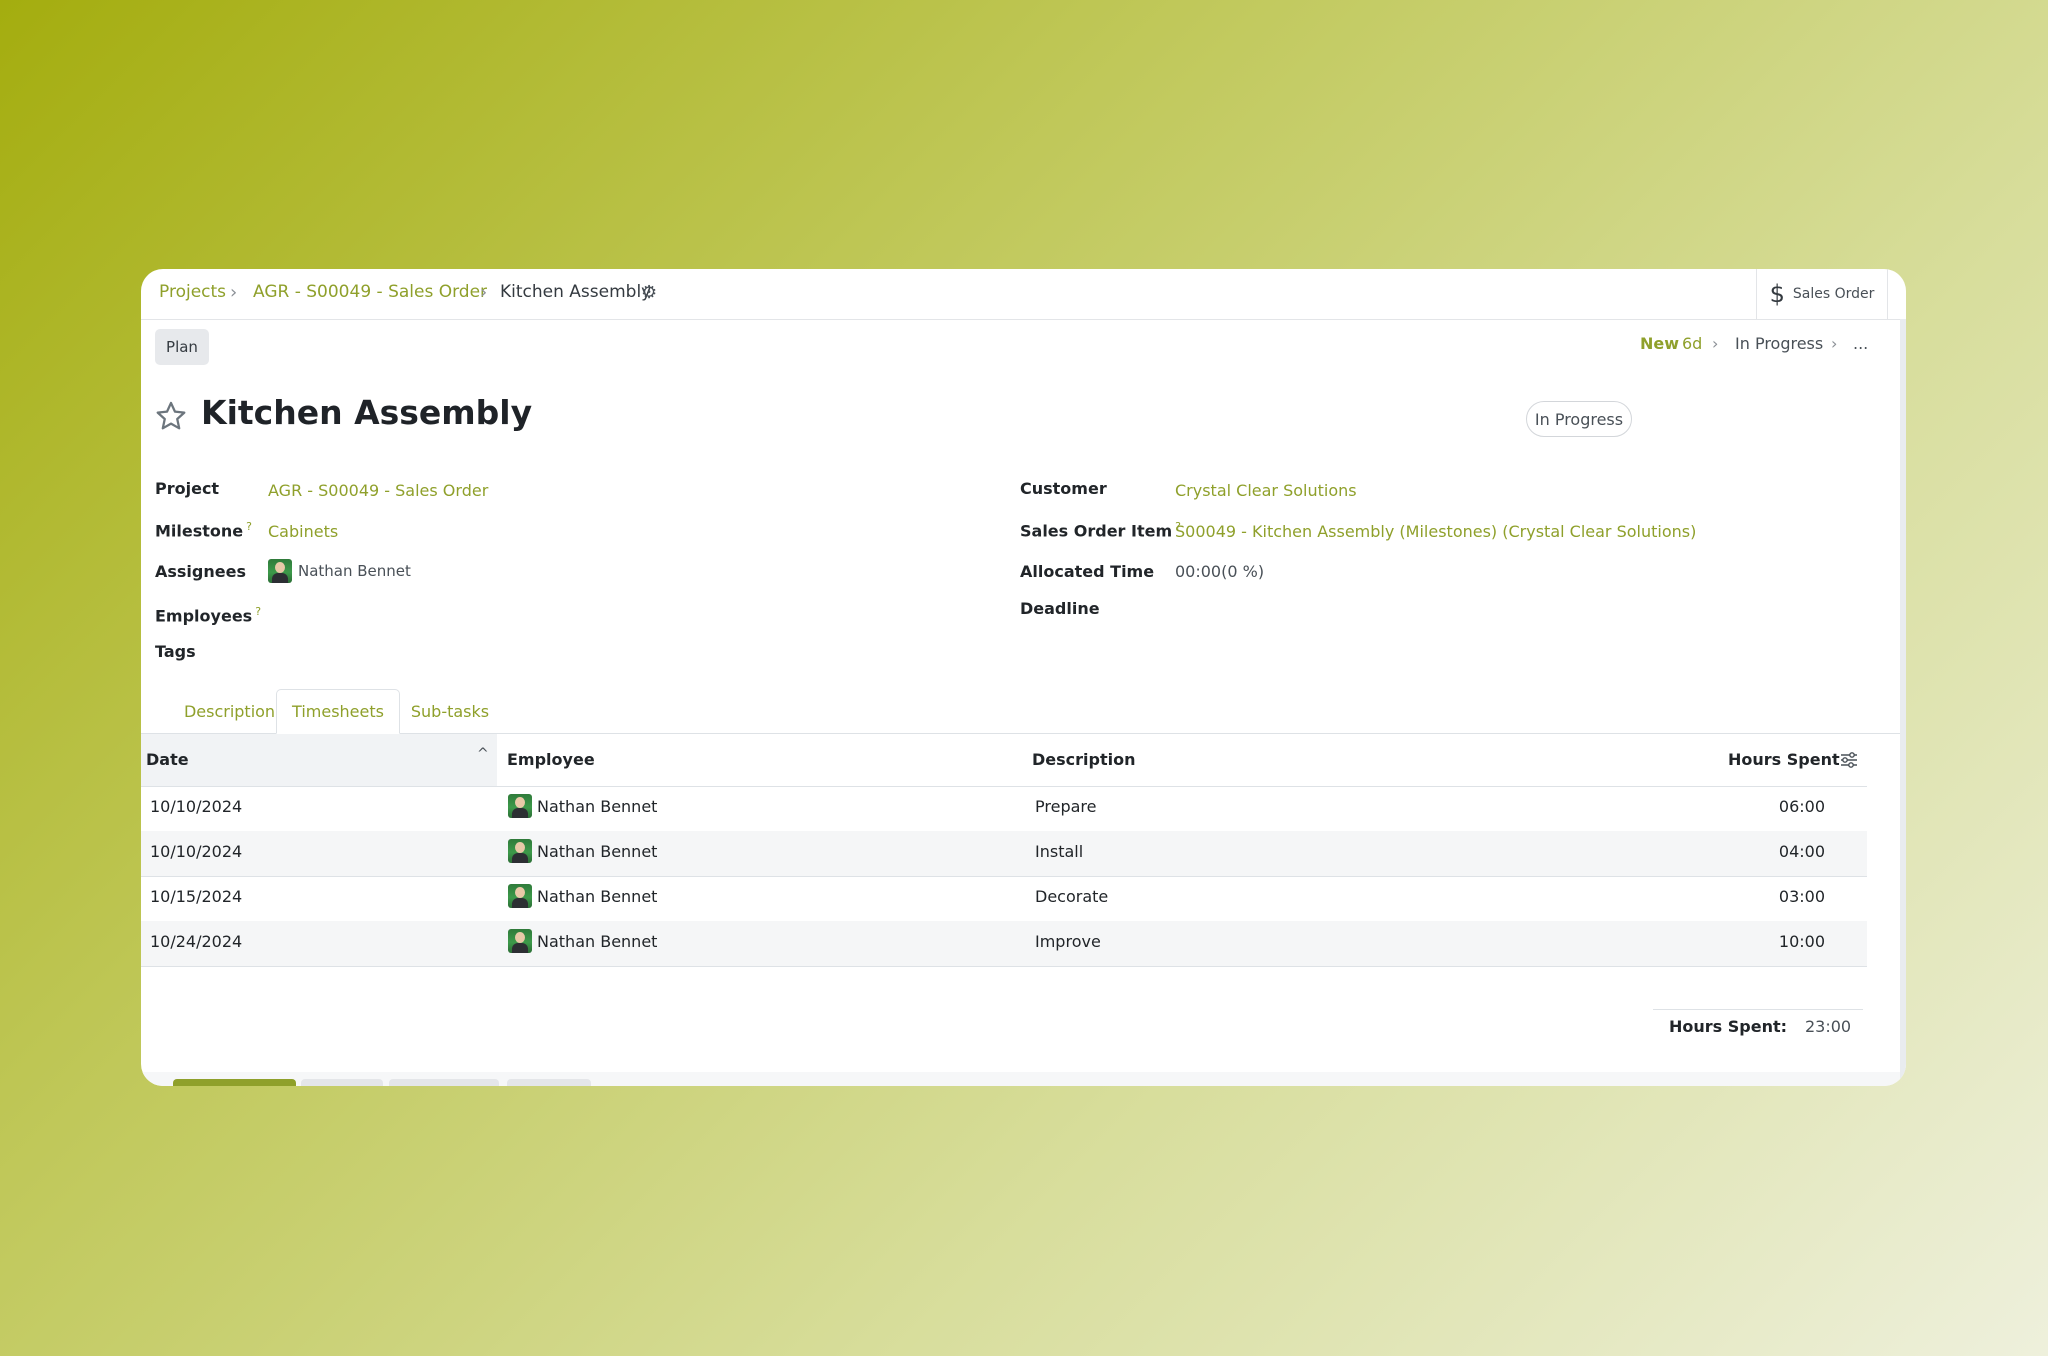 Image resolution: width=2048 pixels, height=1356 pixels. I want to click on table-row: 10/10/2024 Nathan Bennet Install 04:00, so click(1004, 854).